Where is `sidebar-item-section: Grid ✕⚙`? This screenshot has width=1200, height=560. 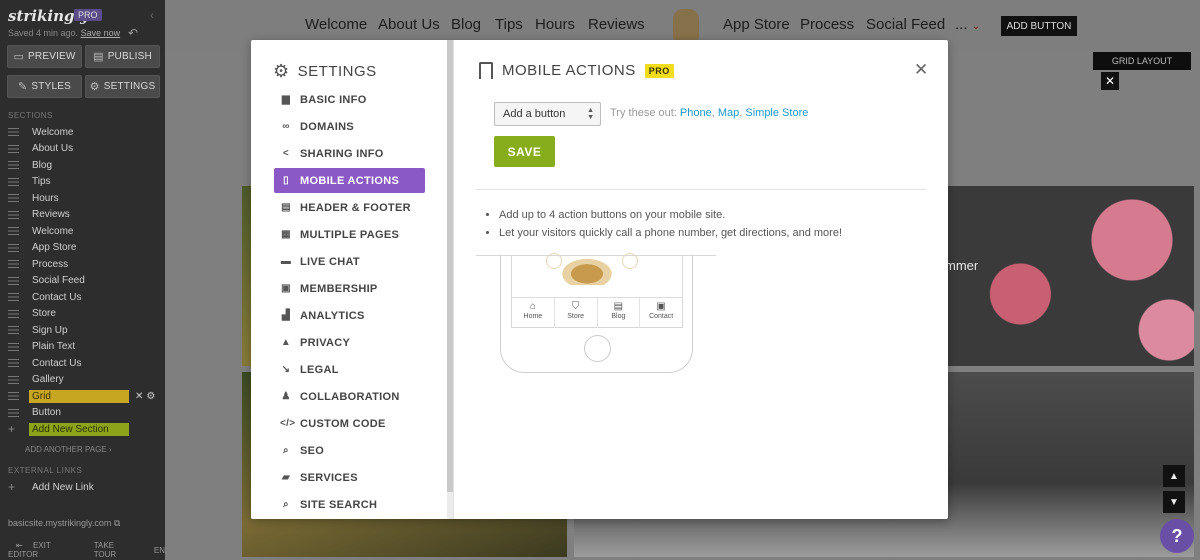 sidebar-item-section: Grid ✕⚙ is located at coordinates (82, 396).